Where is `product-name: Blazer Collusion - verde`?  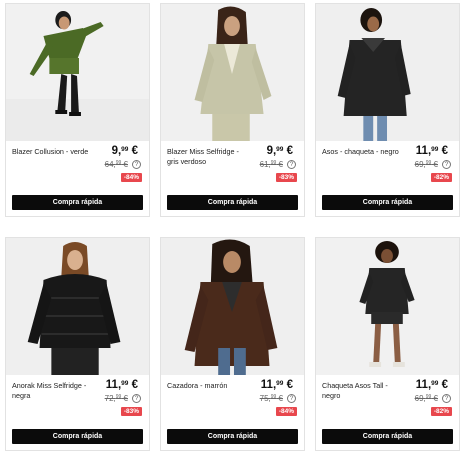 product-name: Blazer Collusion - verde is located at coordinates (51, 152).